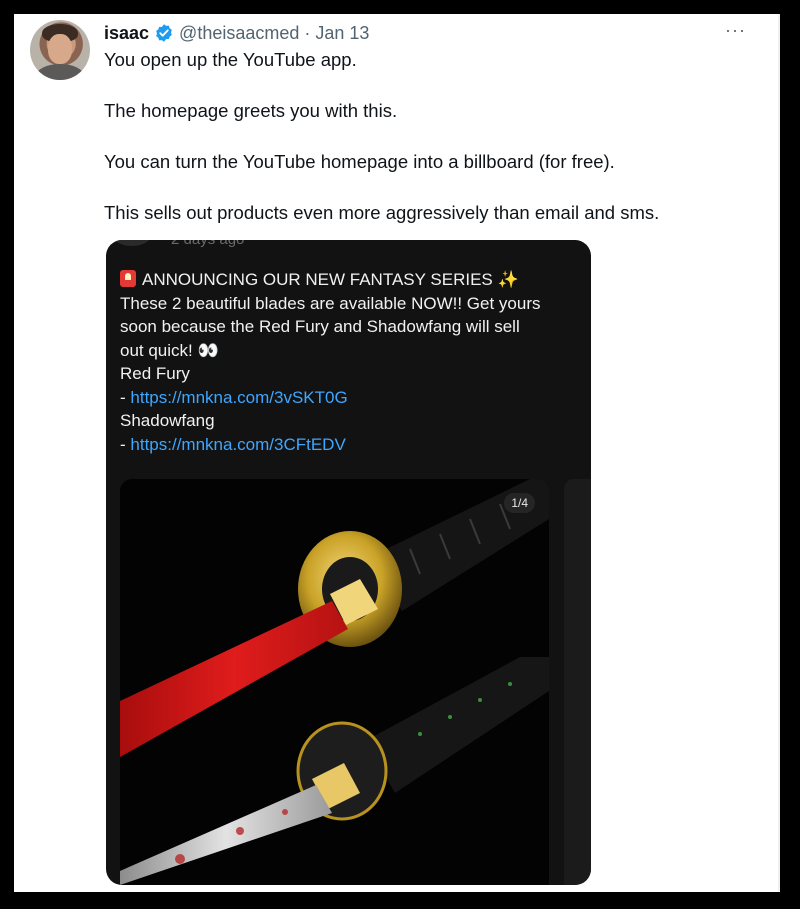 The image size is (800, 909). Describe the element at coordinates (126, 33) in the screenshot. I see `author-name: isaac` at that location.